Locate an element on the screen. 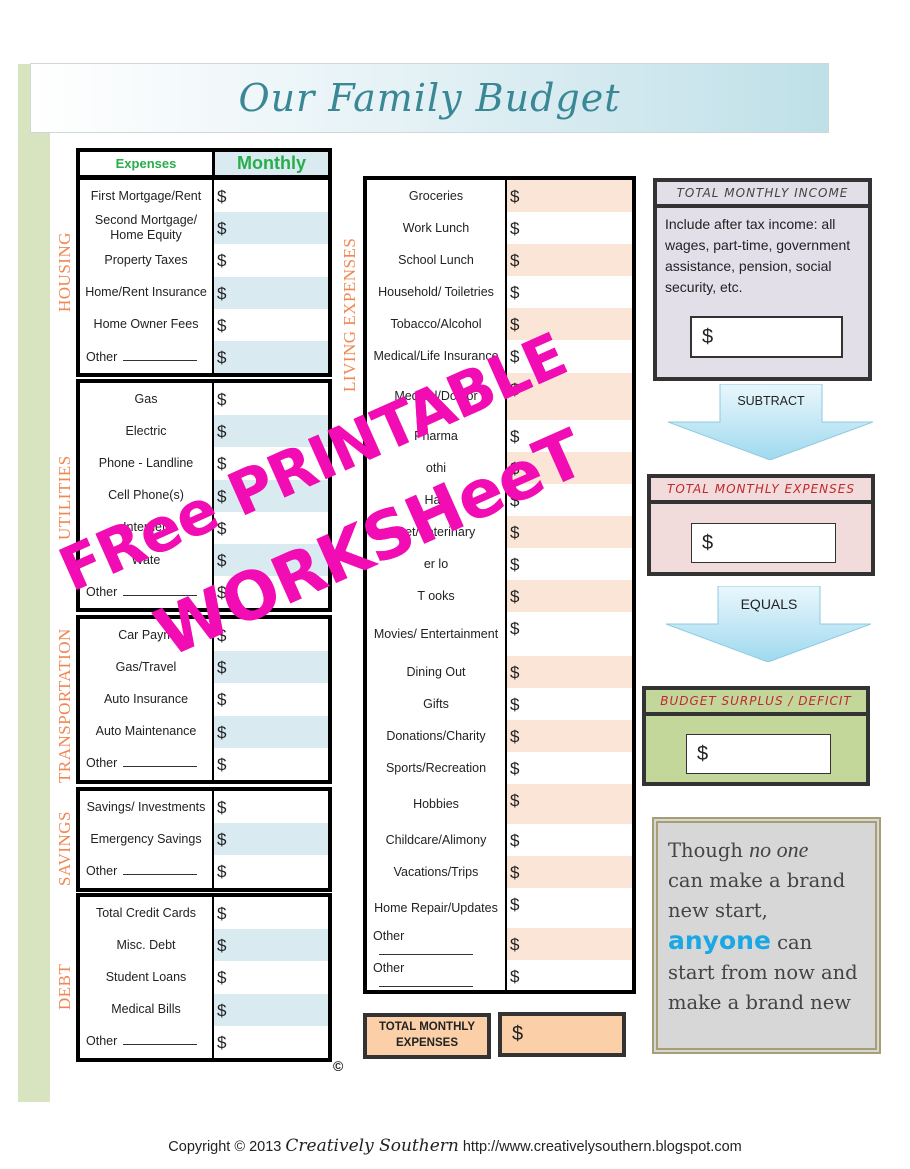 The width and height of the screenshot is (910, 1169). expense-label: Donations/Charity is located at coordinates (436, 736).